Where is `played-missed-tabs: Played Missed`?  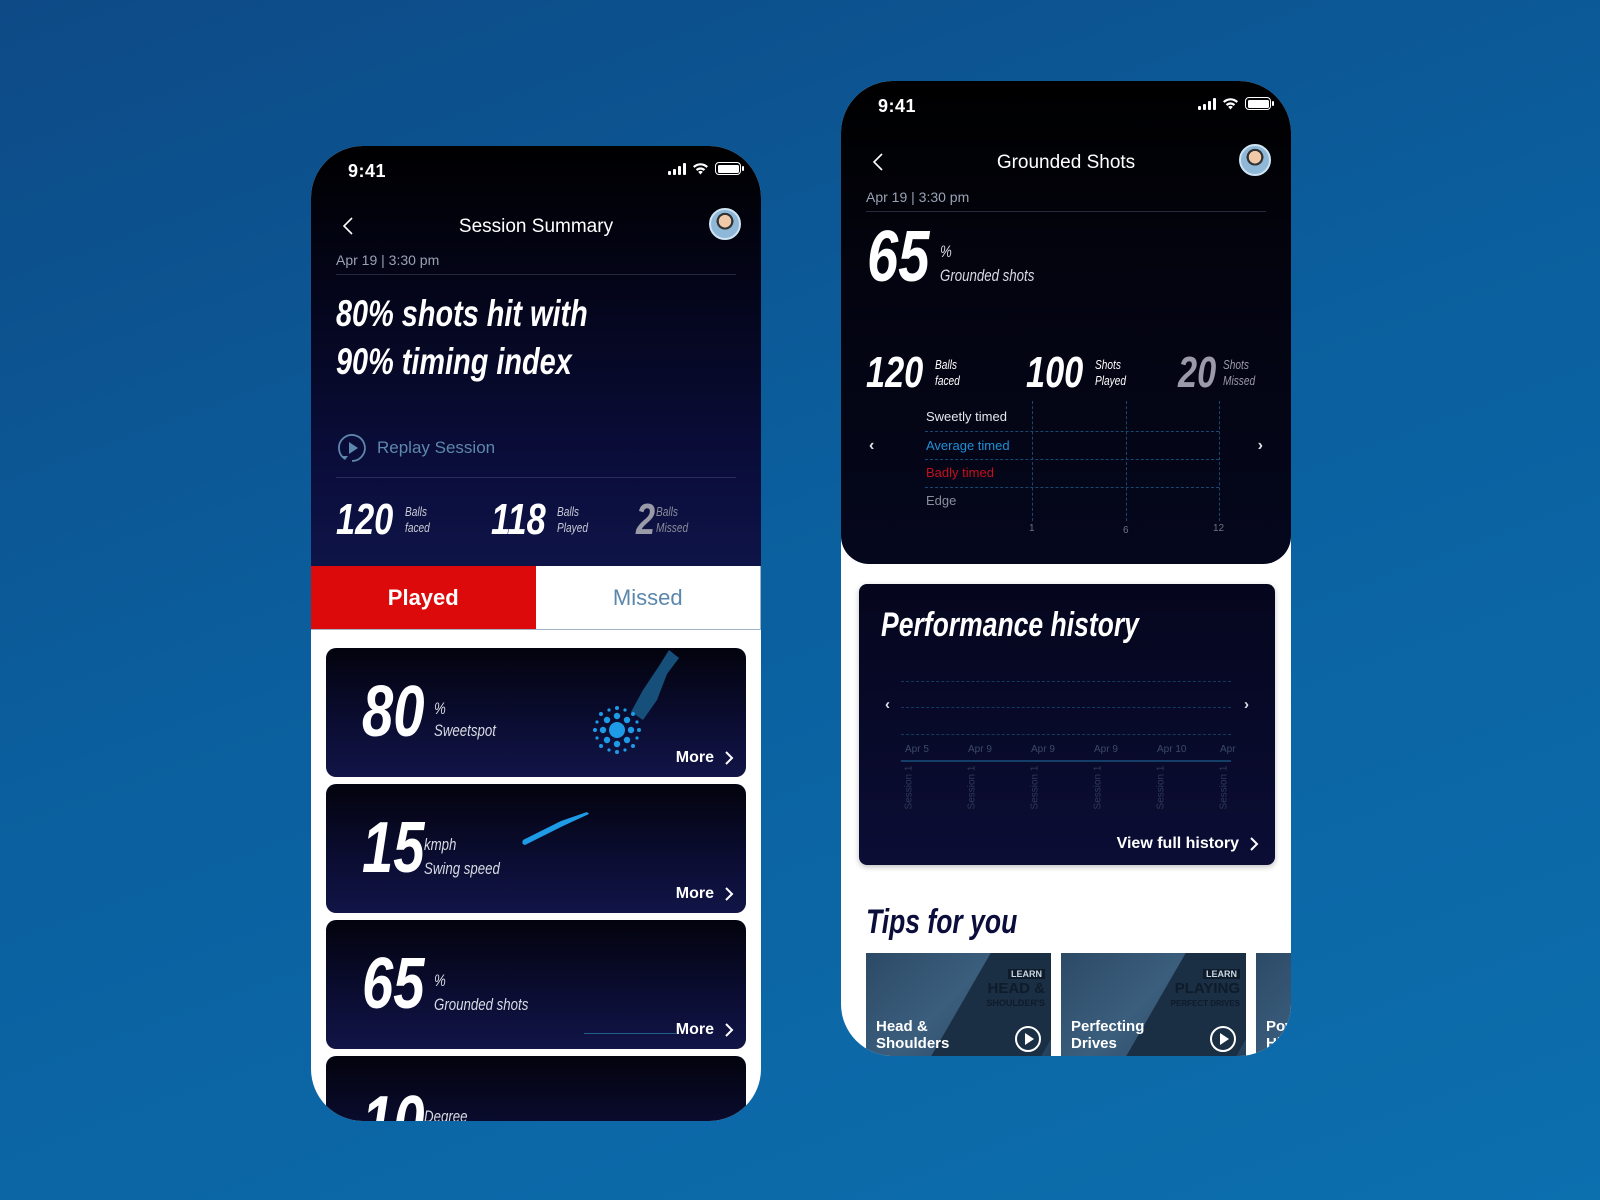 played-missed-tabs: Played Missed is located at coordinates (536, 598).